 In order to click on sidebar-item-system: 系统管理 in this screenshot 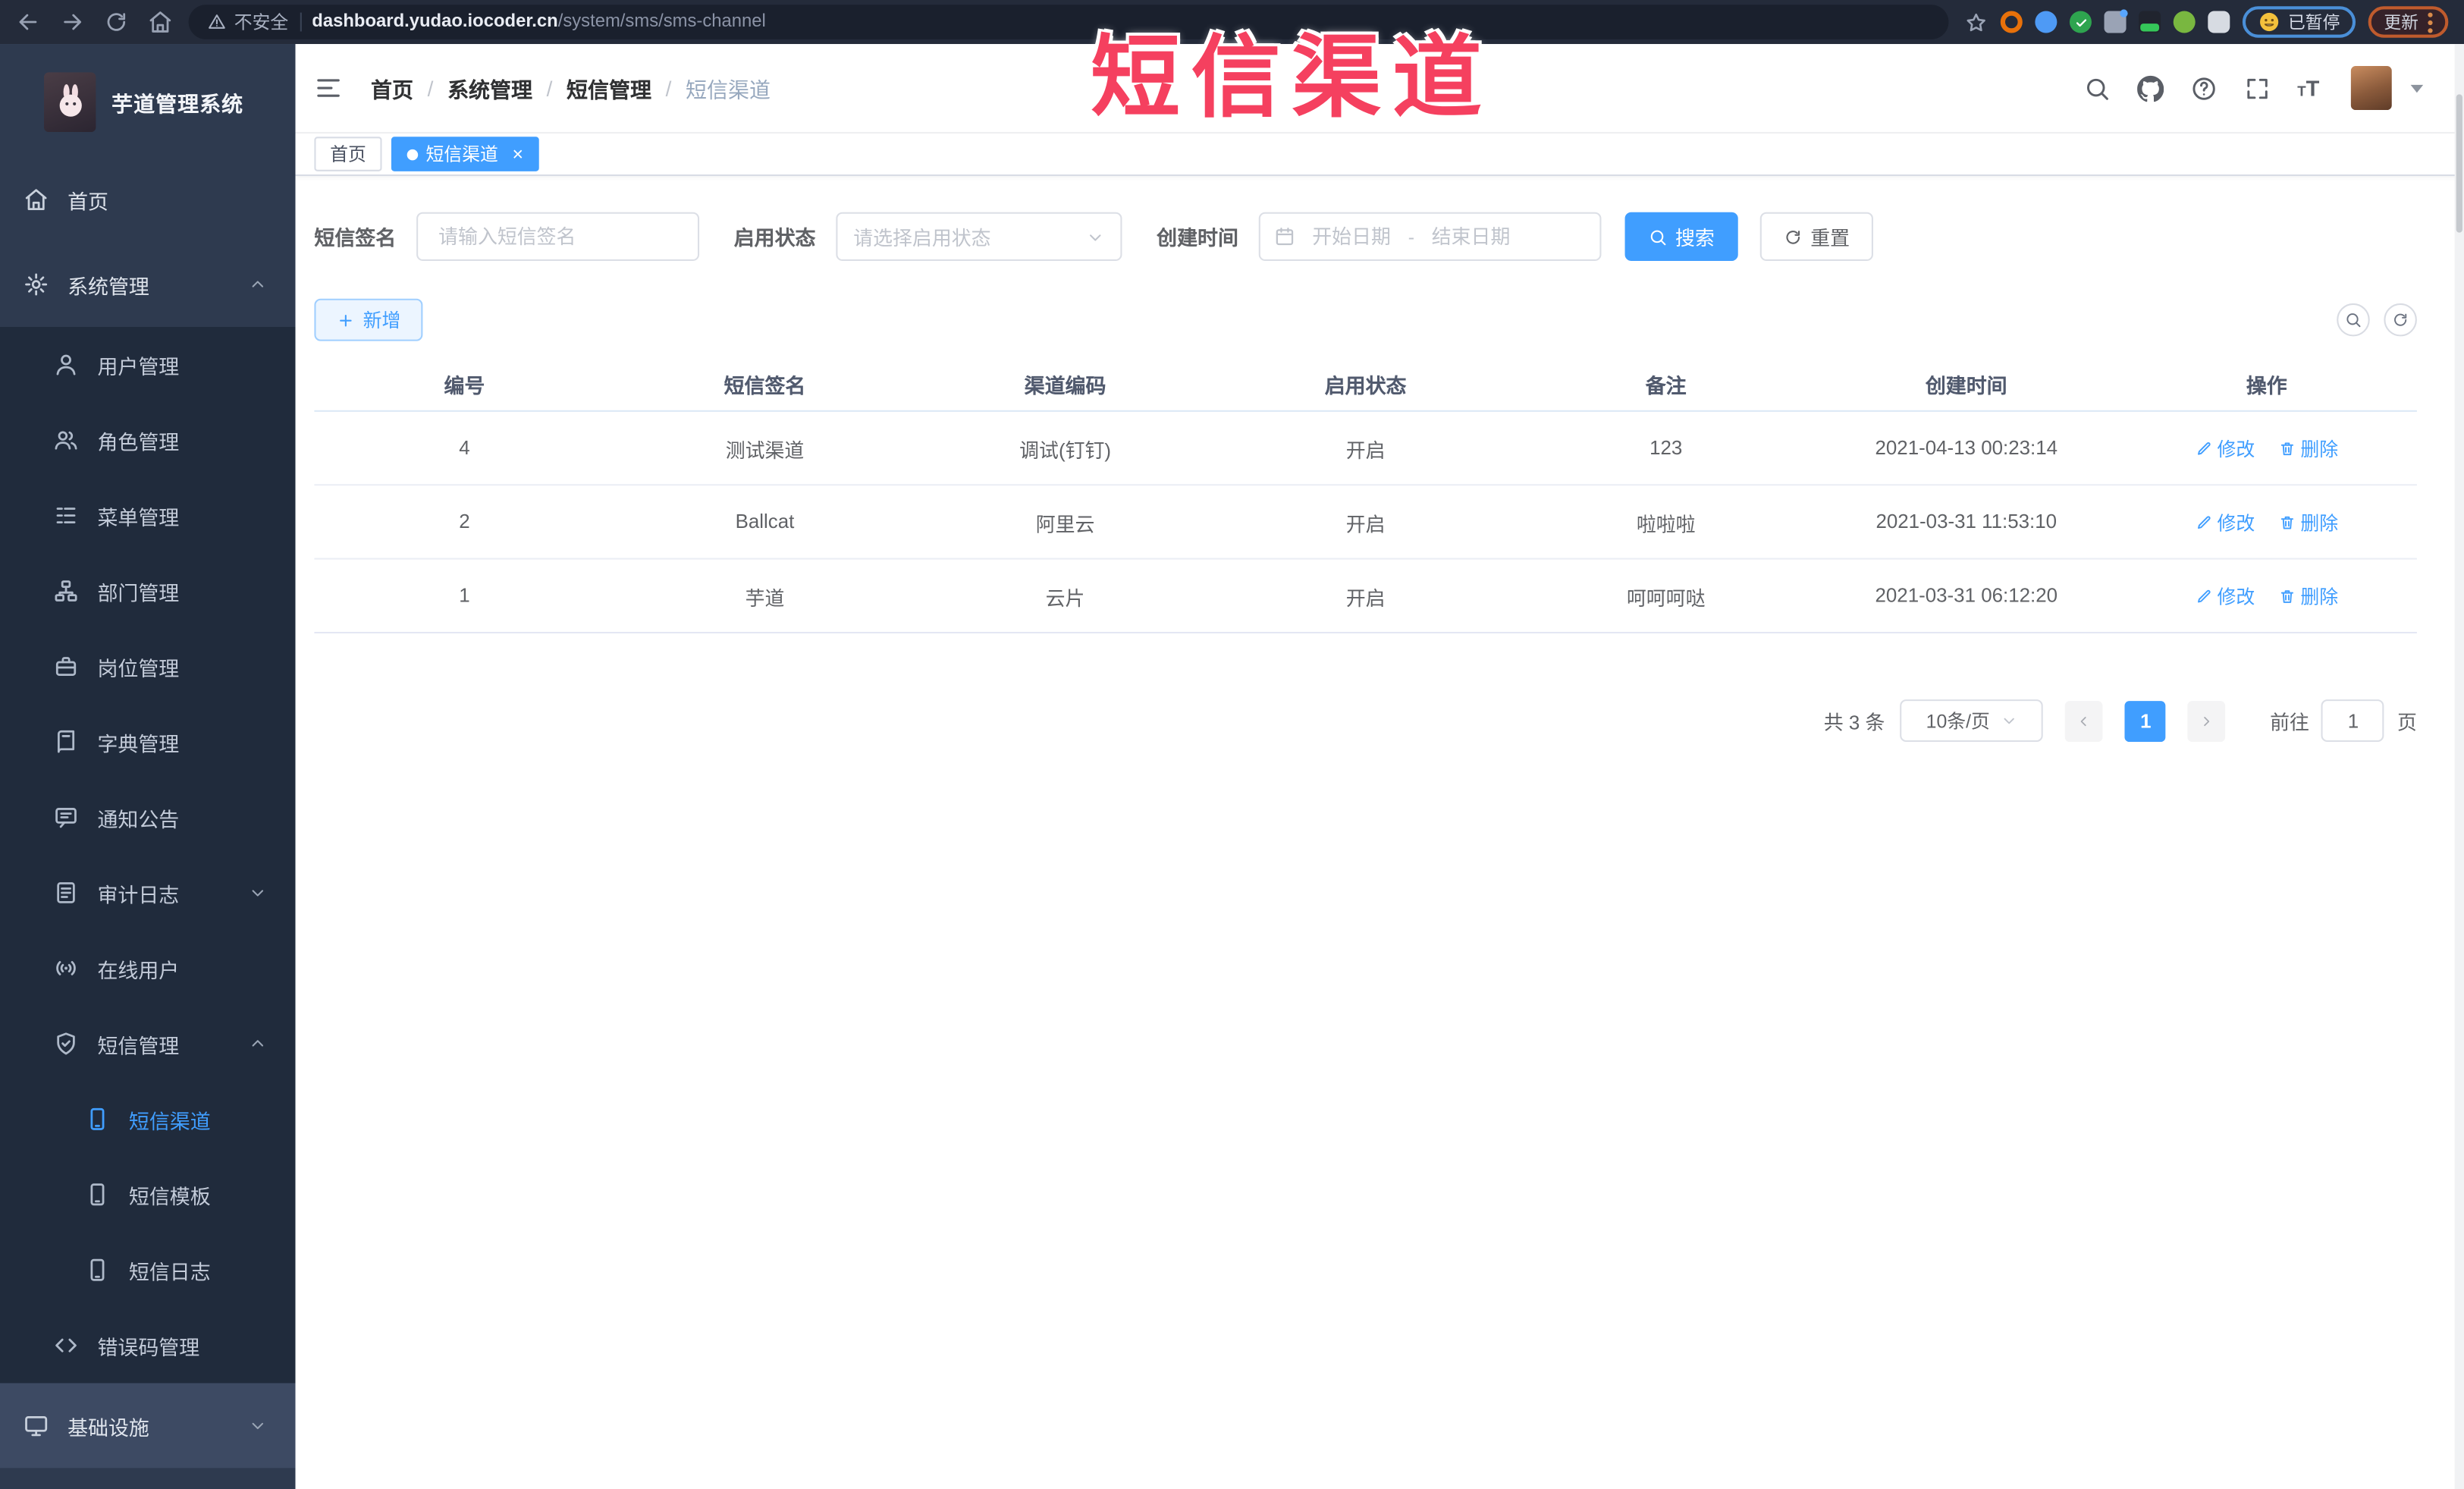, I will do `click(148, 284)`.